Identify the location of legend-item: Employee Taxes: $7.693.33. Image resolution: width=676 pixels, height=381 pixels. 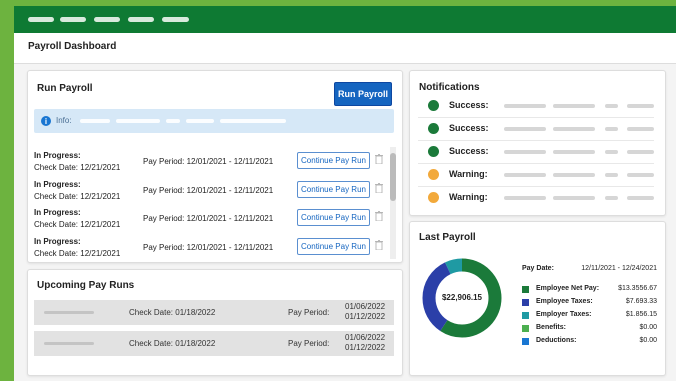
(589, 302).